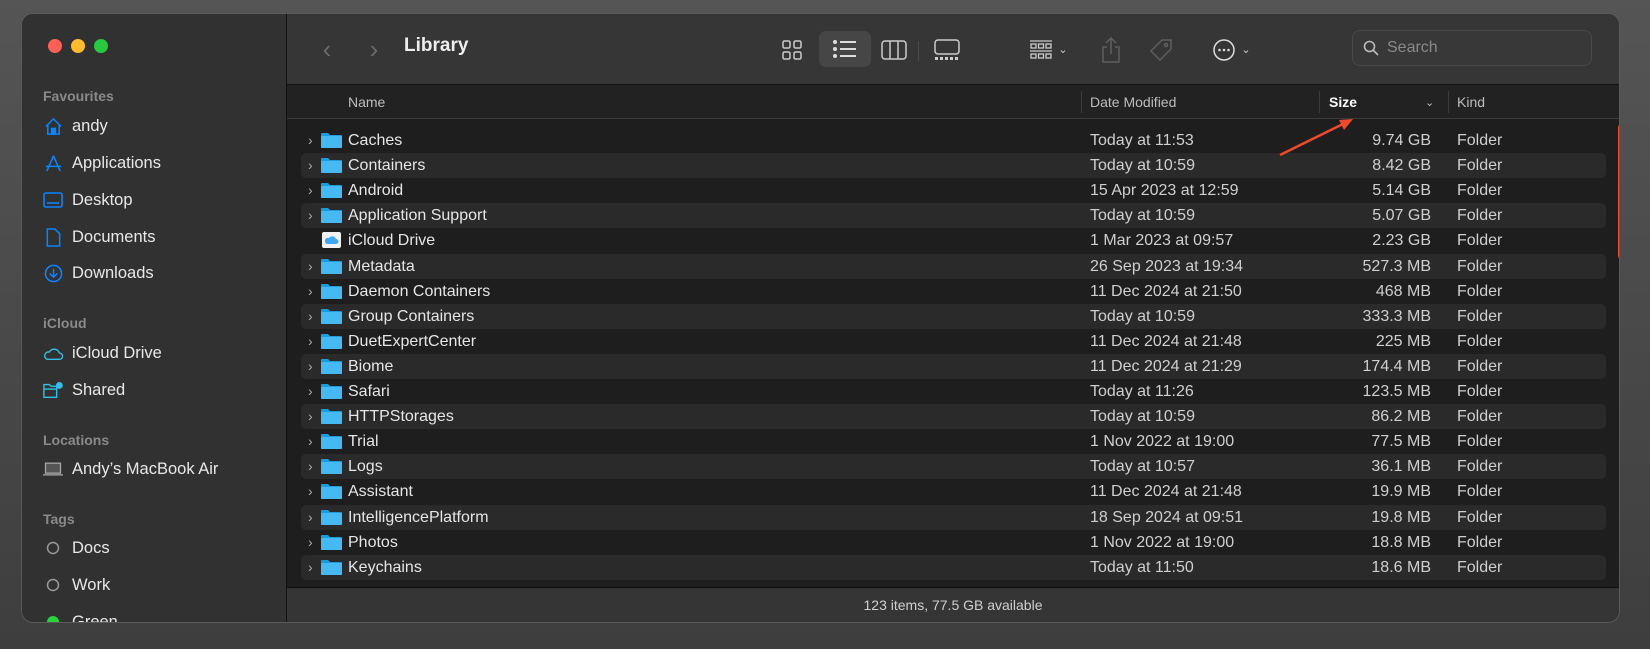  Describe the element at coordinates (953, 366) in the screenshot. I see `file-row: › Biome 11 Dec 2024 at 21:29 174.4 MB Folder` at that location.